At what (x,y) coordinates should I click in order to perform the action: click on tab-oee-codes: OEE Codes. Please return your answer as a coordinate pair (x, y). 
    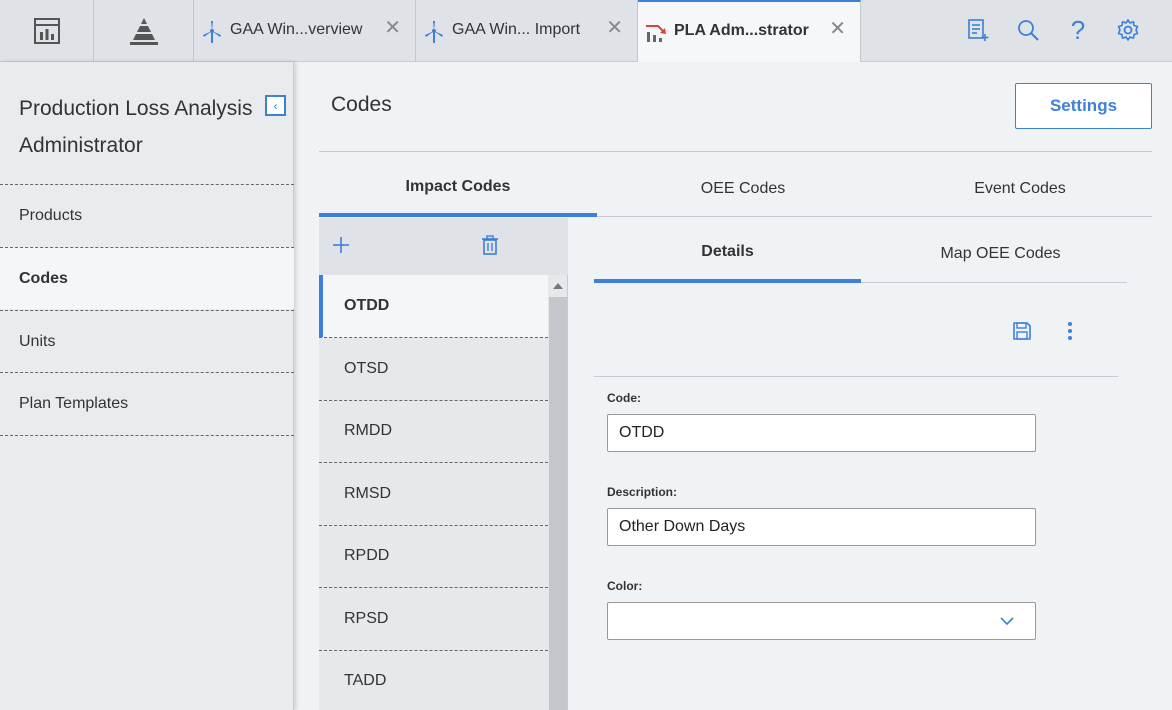
    Looking at the image, I should click on (743, 188).